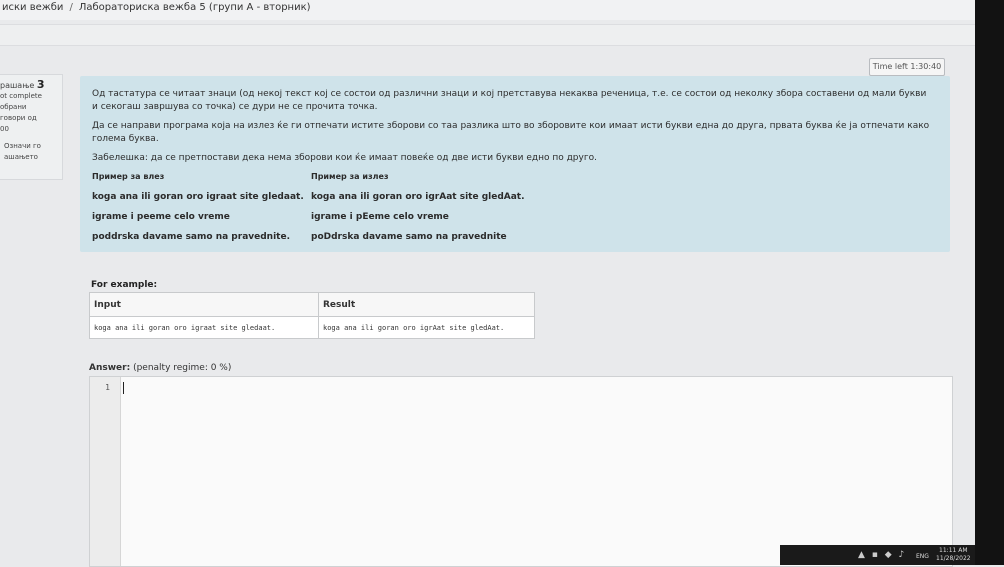  Describe the element at coordinates (380, 217) in the screenshot. I see `example-output: igrame i pEeme celo vreme` at that location.